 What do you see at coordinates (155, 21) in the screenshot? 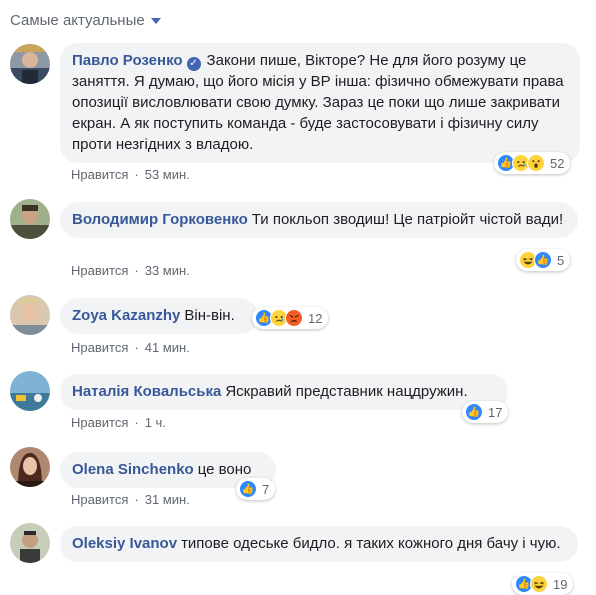
I see `chevron-down-icon` at bounding box center [155, 21].